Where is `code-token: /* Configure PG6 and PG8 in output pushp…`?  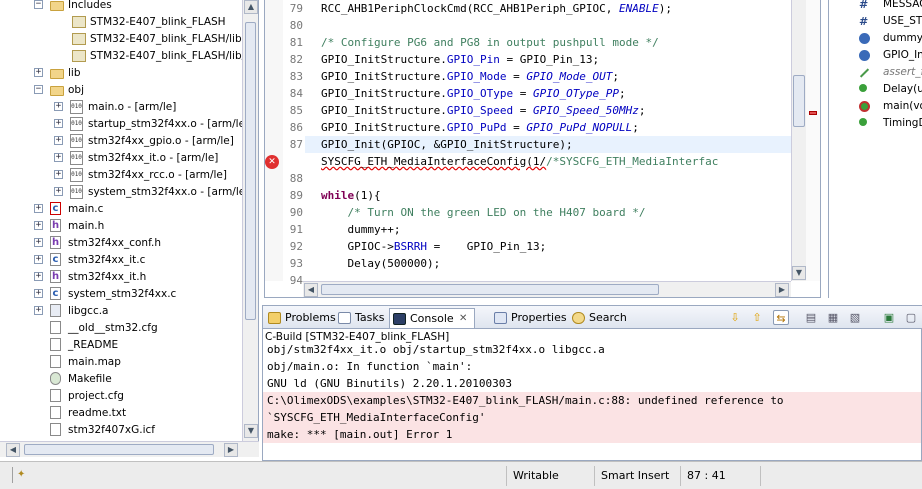
code-token: /* Configure PG6 and PG8 in output pushp… is located at coordinates (490, 42).